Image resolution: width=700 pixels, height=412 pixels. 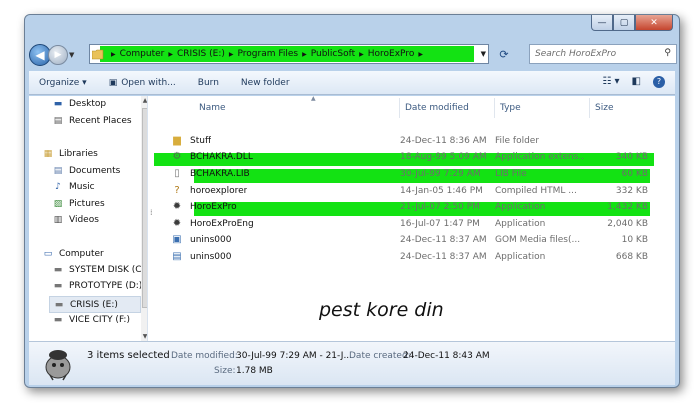 What do you see at coordinates (58, 55) in the screenshot?
I see `forward-button: ▶` at bounding box center [58, 55].